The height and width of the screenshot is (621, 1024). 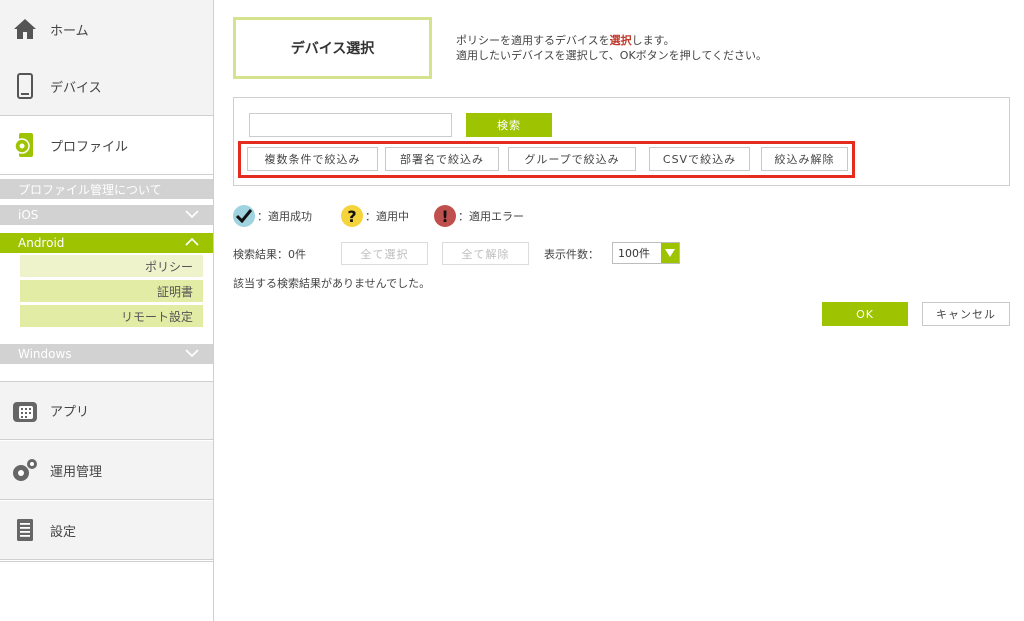 What do you see at coordinates (491, 216) in the screenshot?
I see `legend-error-label: ：適用エラー` at bounding box center [491, 216].